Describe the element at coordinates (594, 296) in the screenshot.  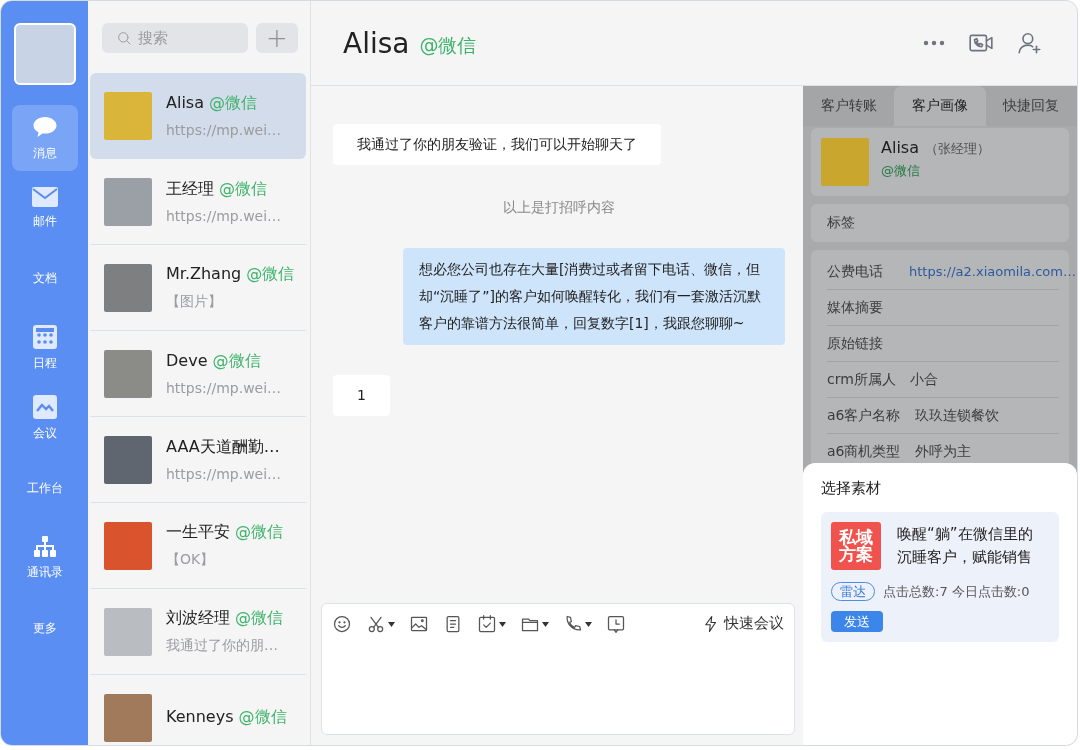
I see `message-bubble: 想必您公司也存在大量[消费过或者留下电话、微信，但却“沉睡了”]的客户如何唤醒转化，我们有一套激活沉默客户的靠谱方法很简单，回复数字[1]，我跟您聊聊~` at that location.